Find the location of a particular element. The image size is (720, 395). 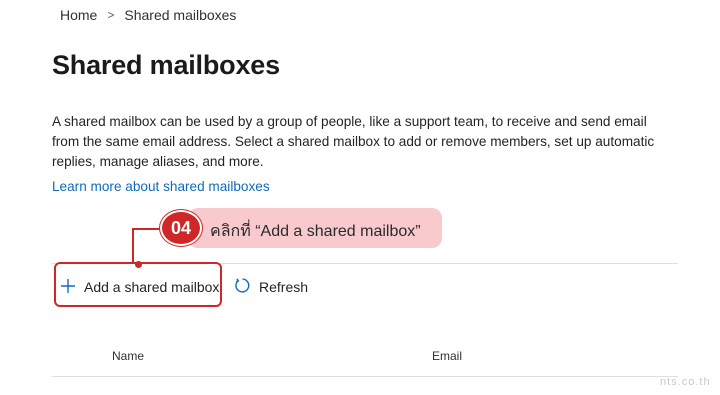

page-title: Shared mailboxes is located at coordinates (166, 65).